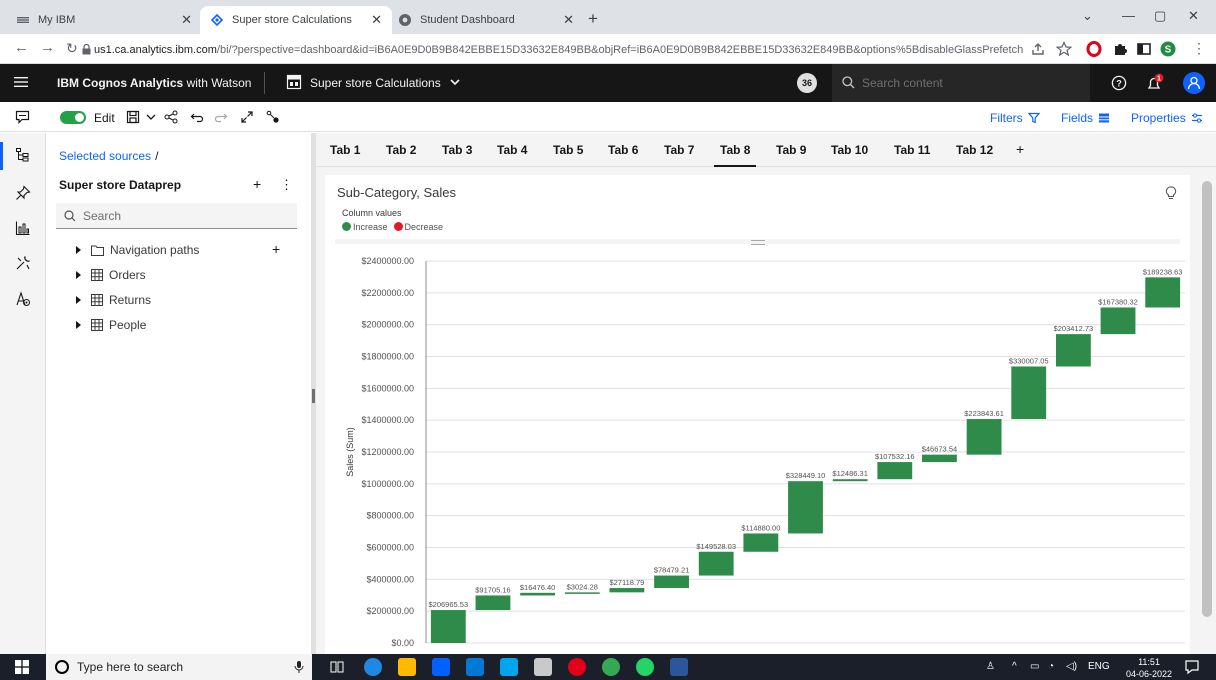 This screenshot has height=680, width=1216. What do you see at coordinates (1167, 118) in the screenshot?
I see `properties-button: Properties` at bounding box center [1167, 118].